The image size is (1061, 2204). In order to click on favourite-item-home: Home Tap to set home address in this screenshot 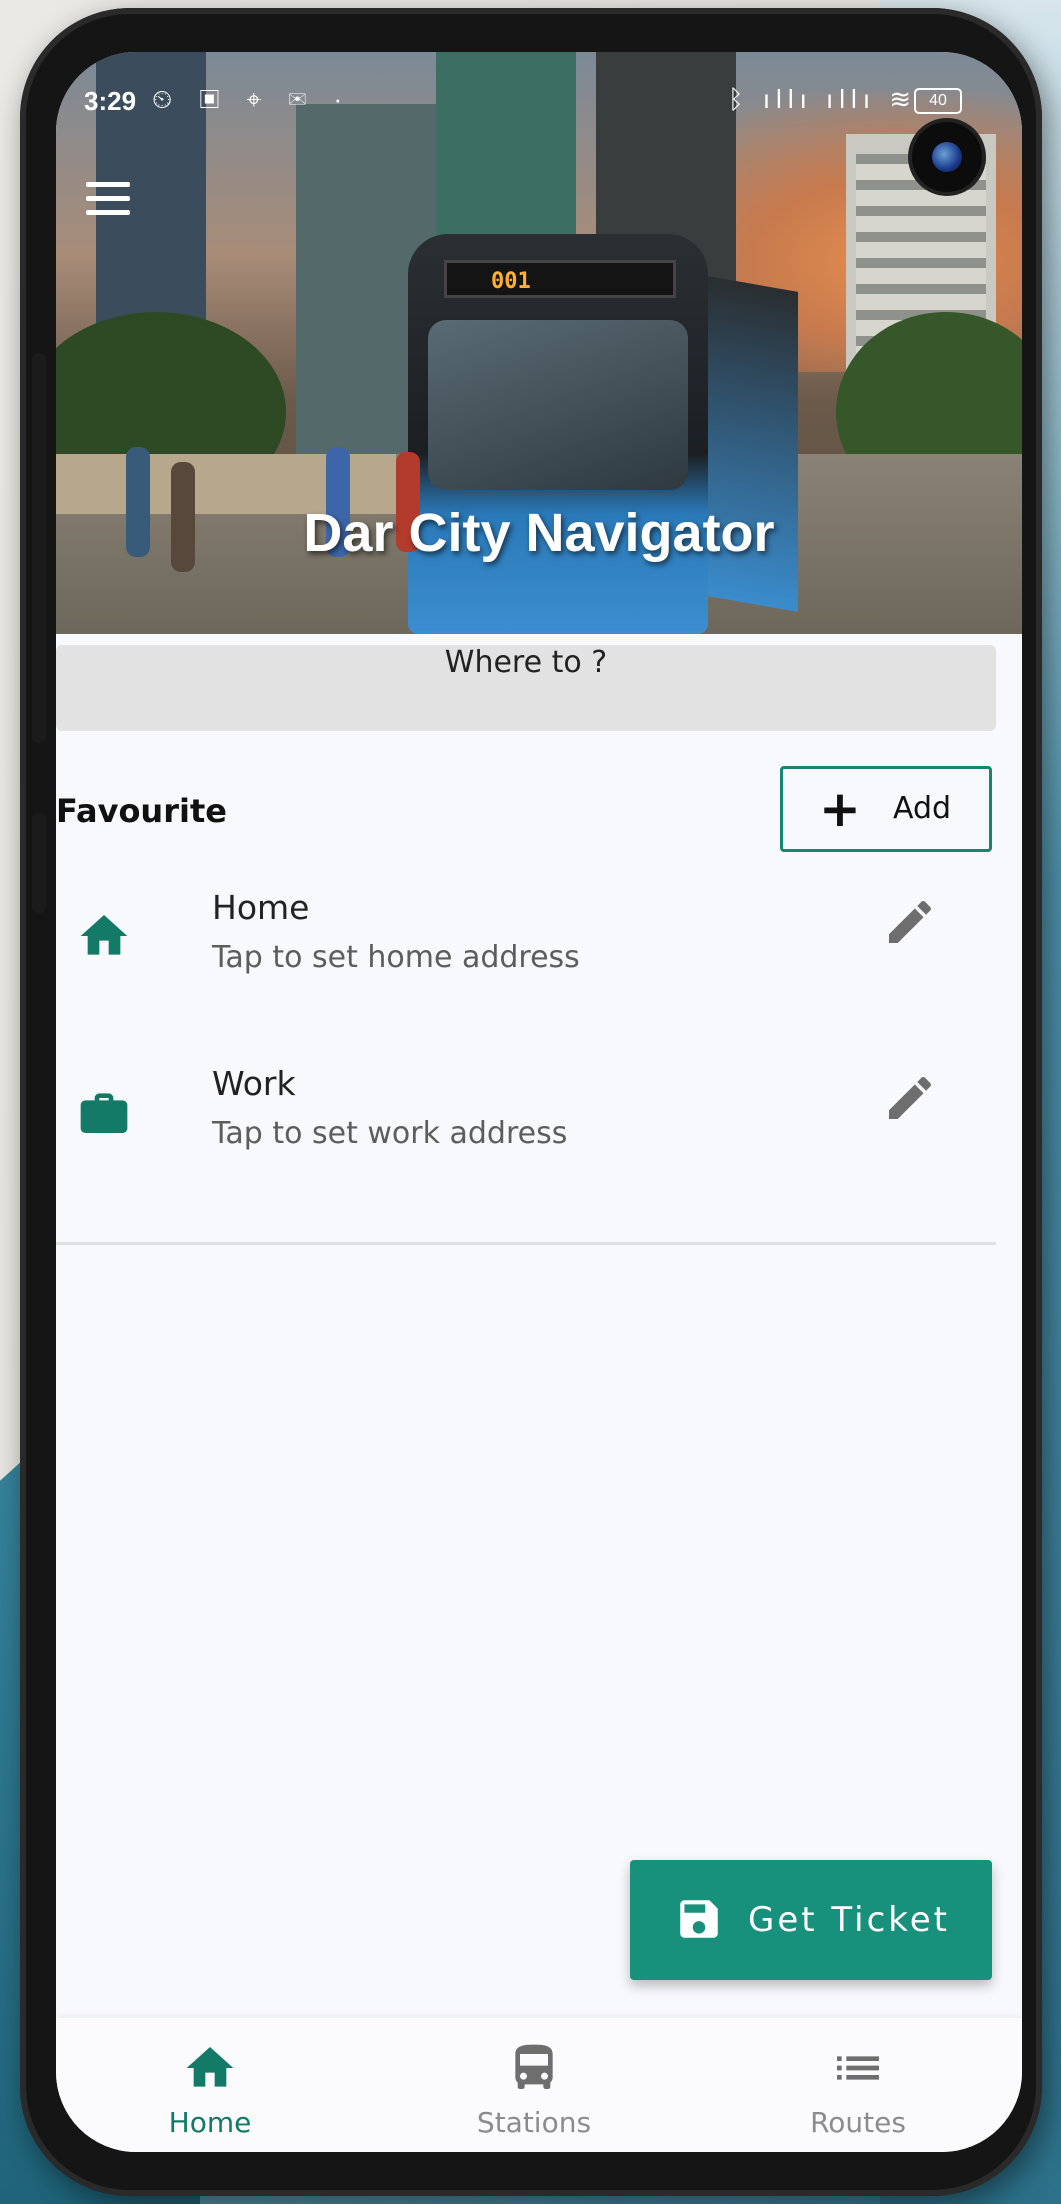, I will do `click(526, 949)`.